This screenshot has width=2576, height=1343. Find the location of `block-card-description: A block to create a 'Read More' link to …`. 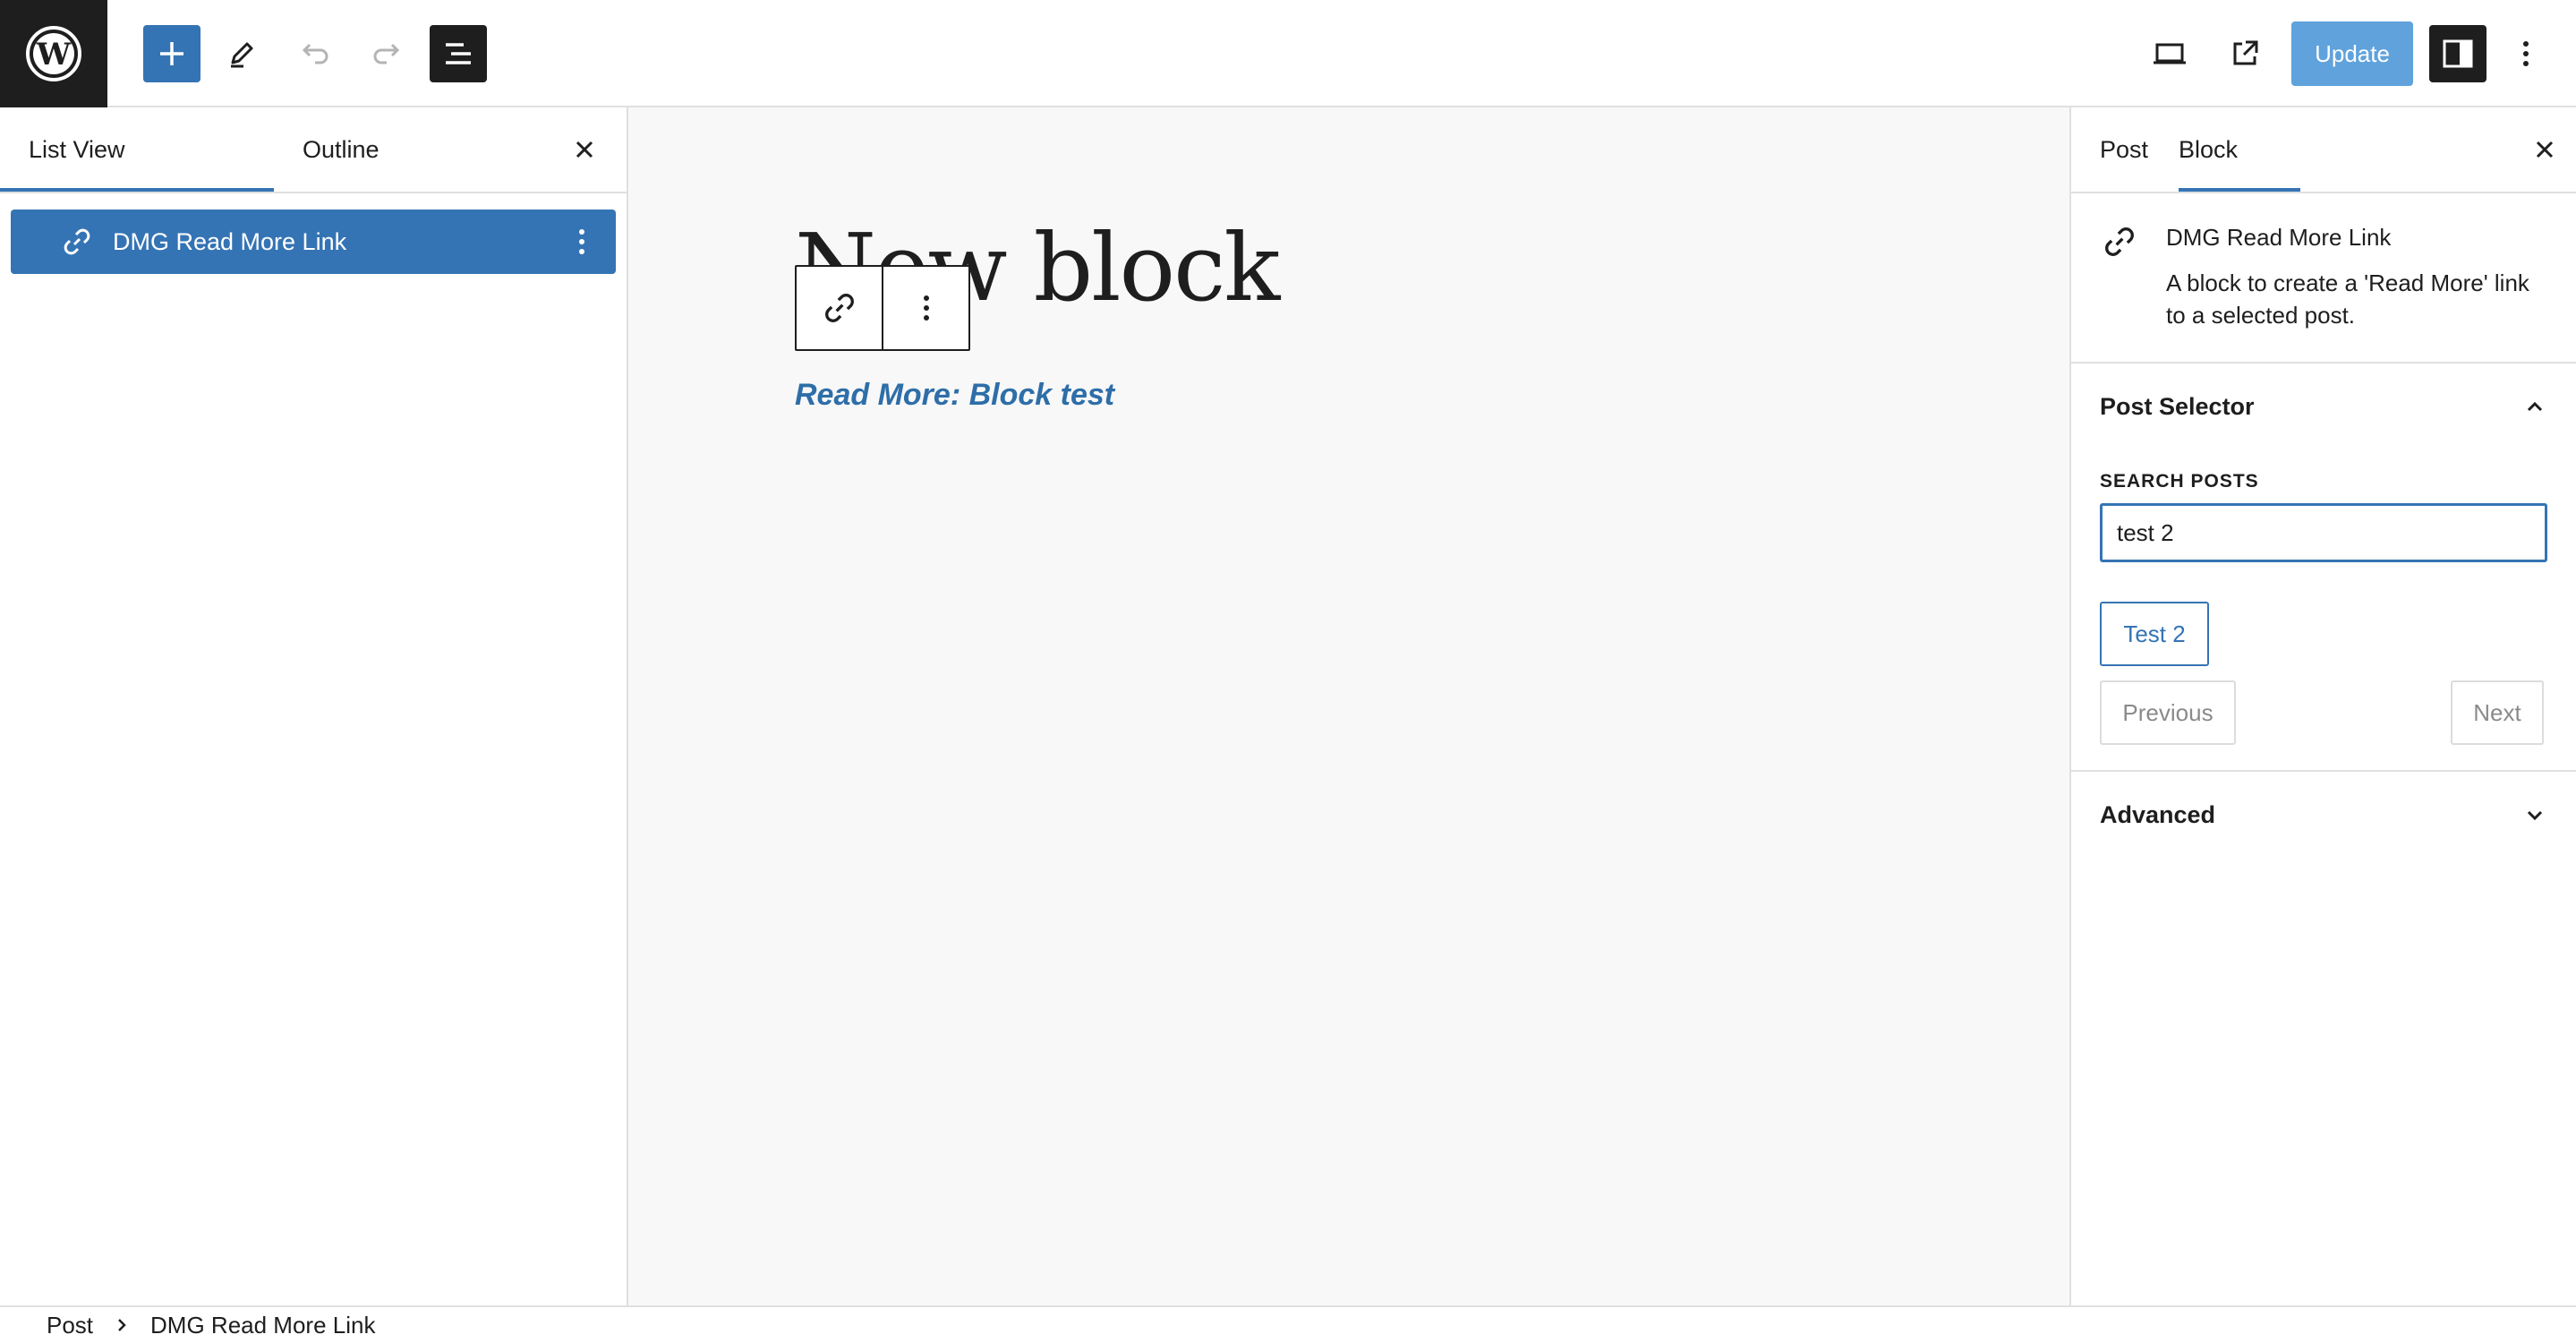

block-card-description: A block to create a 'Read More' link to … is located at coordinates (2347, 299).